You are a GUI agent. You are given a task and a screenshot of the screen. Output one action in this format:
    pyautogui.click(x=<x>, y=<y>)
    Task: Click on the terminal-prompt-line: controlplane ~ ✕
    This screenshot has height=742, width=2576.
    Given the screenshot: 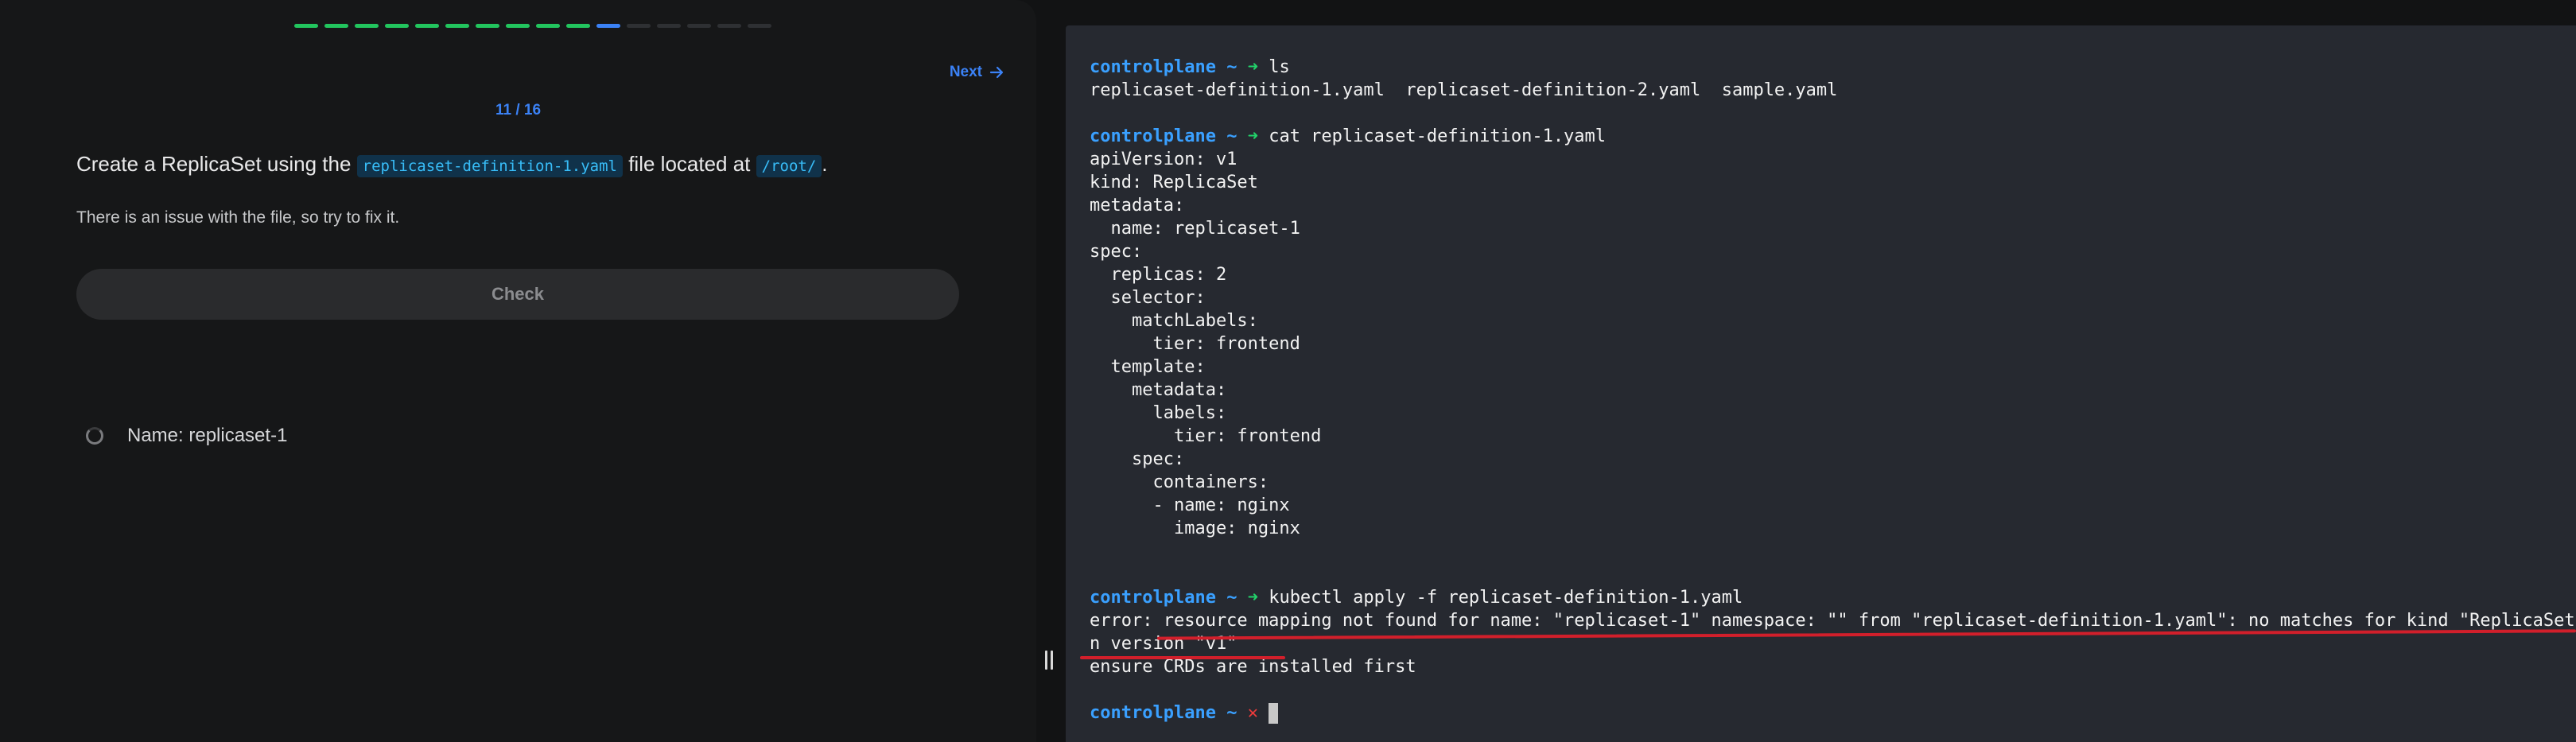 What is the action you would take?
    pyautogui.click(x=1833, y=713)
    